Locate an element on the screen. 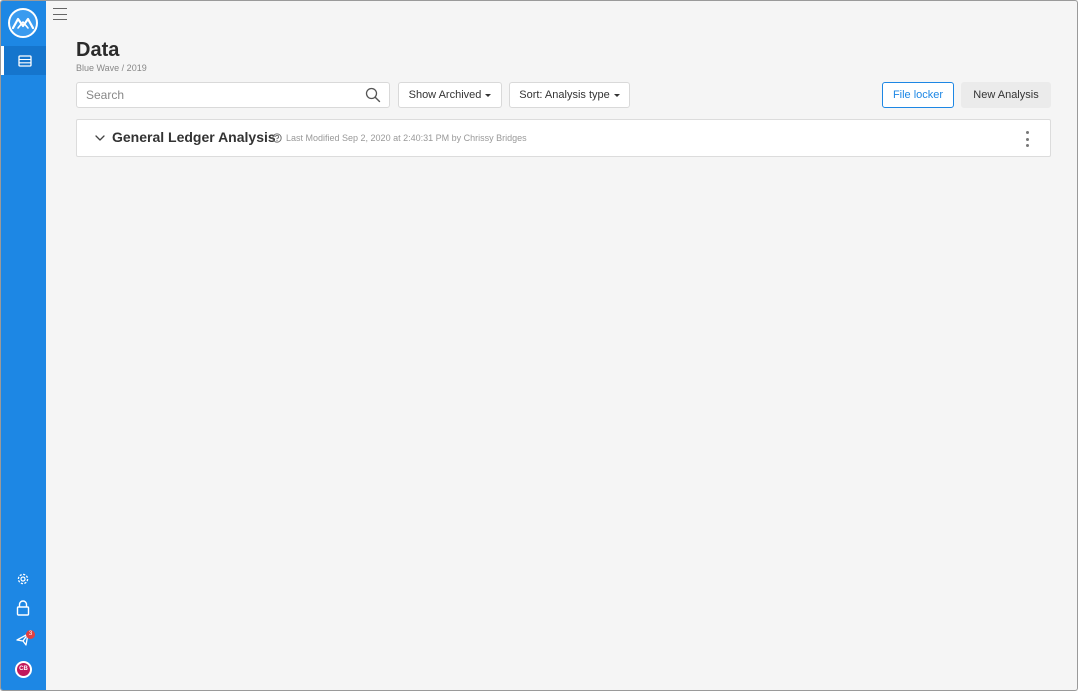  notification-badge: 3 is located at coordinates (30, 634).